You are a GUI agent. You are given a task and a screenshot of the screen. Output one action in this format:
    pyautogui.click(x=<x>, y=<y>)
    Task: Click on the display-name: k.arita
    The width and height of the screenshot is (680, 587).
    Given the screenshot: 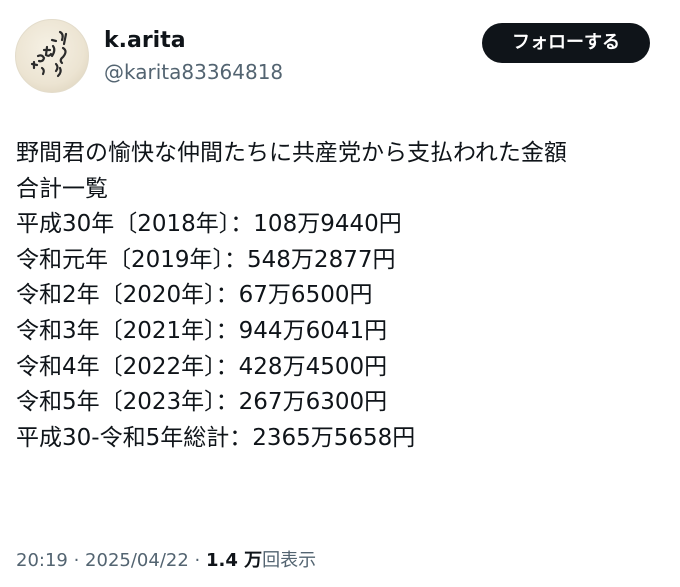 What is the action you would take?
    pyautogui.click(x=145, y=41)
    